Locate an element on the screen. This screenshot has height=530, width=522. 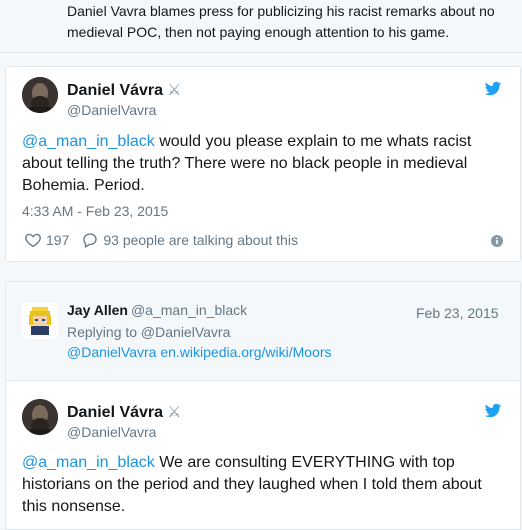
like-count: 197 is located at coordinates (57, 240).